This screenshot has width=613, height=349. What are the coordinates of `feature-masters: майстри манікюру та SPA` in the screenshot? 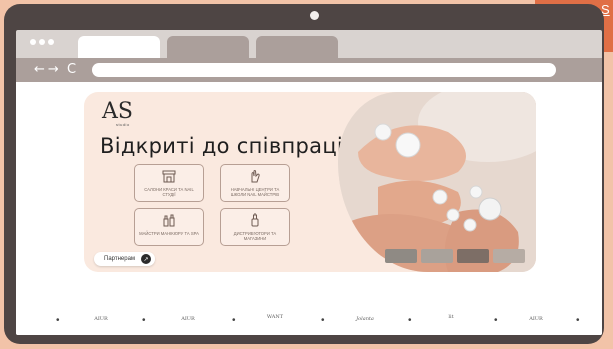 It's located at (169, 227).